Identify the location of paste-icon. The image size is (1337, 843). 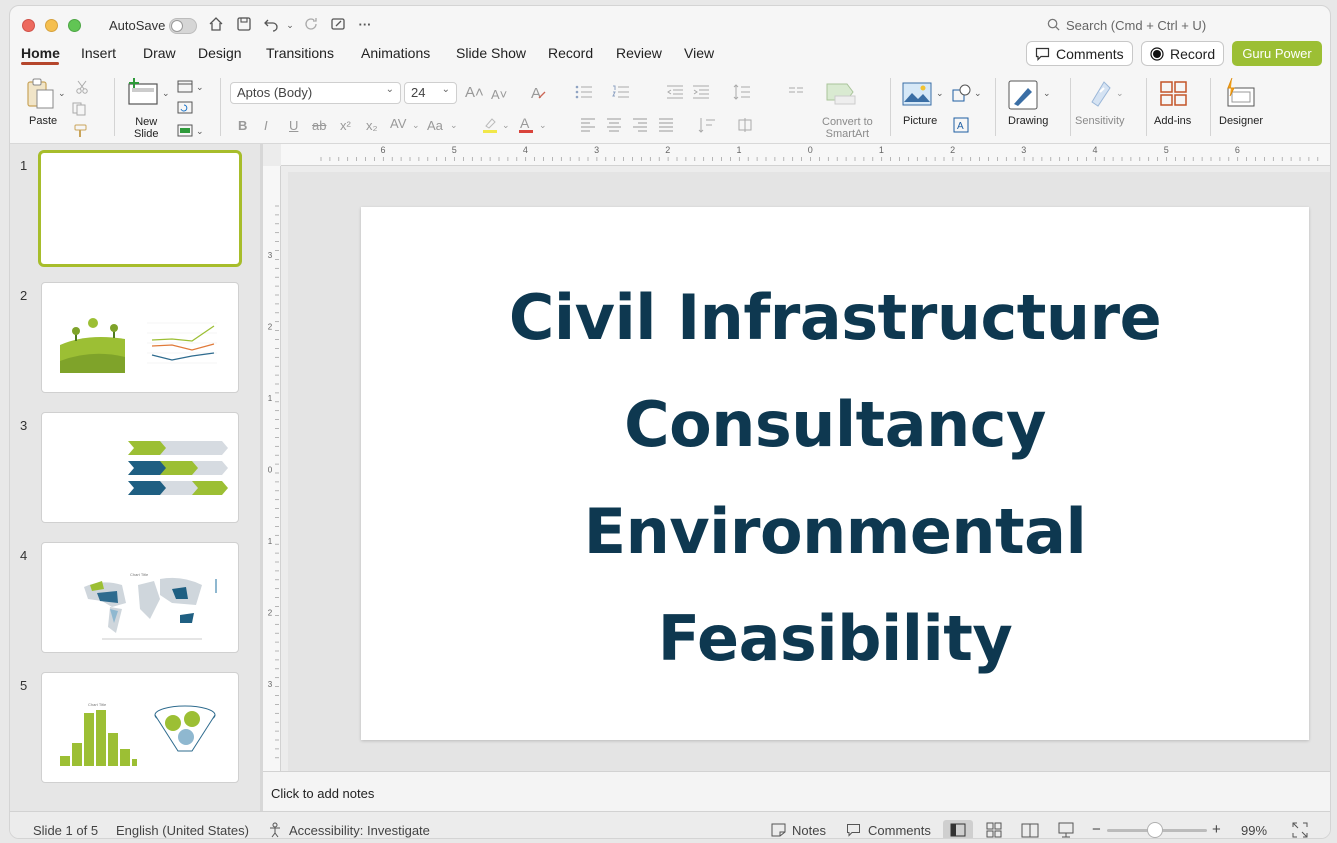
(41, 95).